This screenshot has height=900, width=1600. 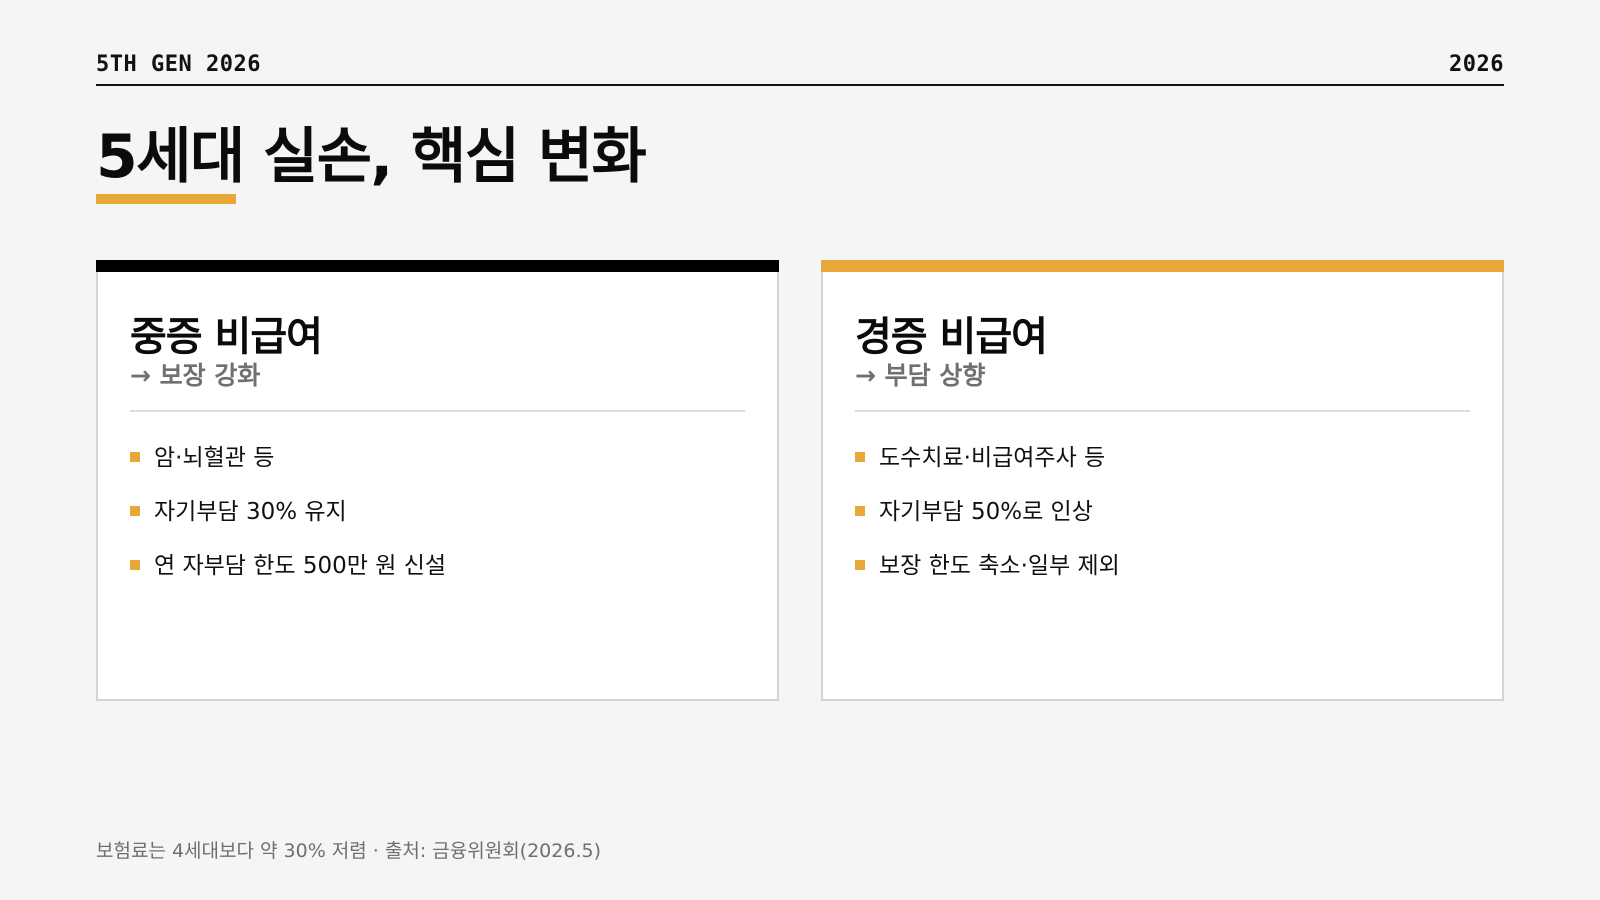 I want to click on header-label: 5TH GEN 2026, so click(x=178, y=64).